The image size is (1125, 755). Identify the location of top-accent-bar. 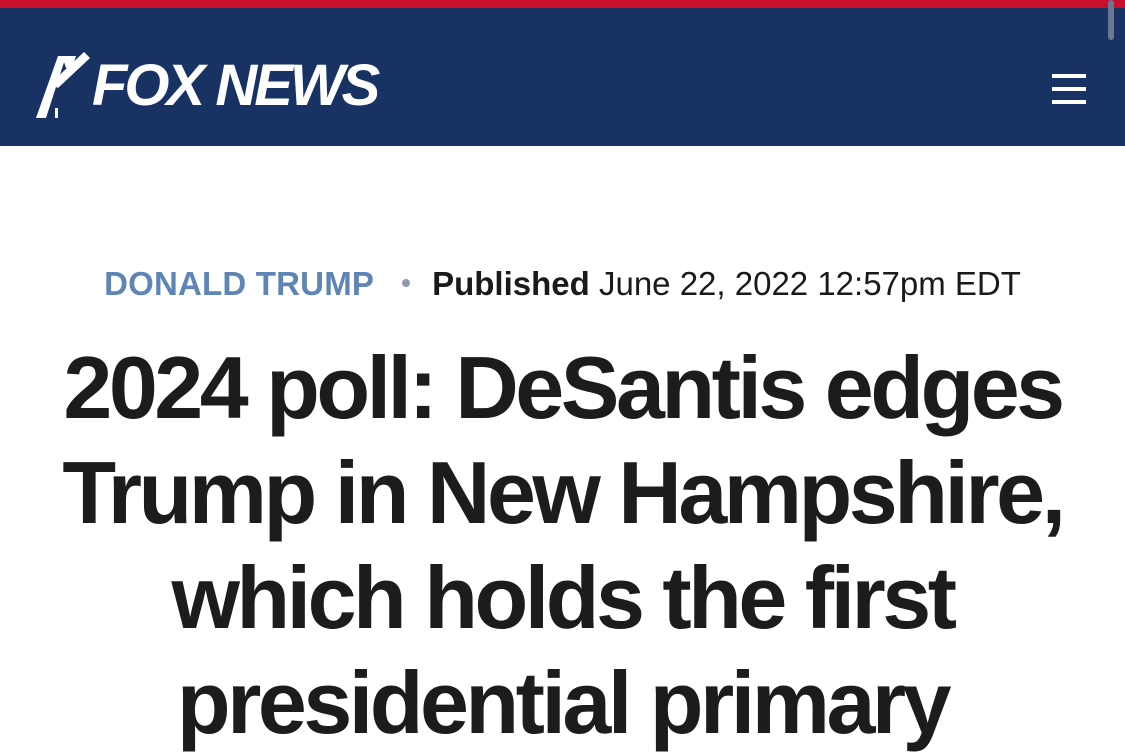
(562, 4).